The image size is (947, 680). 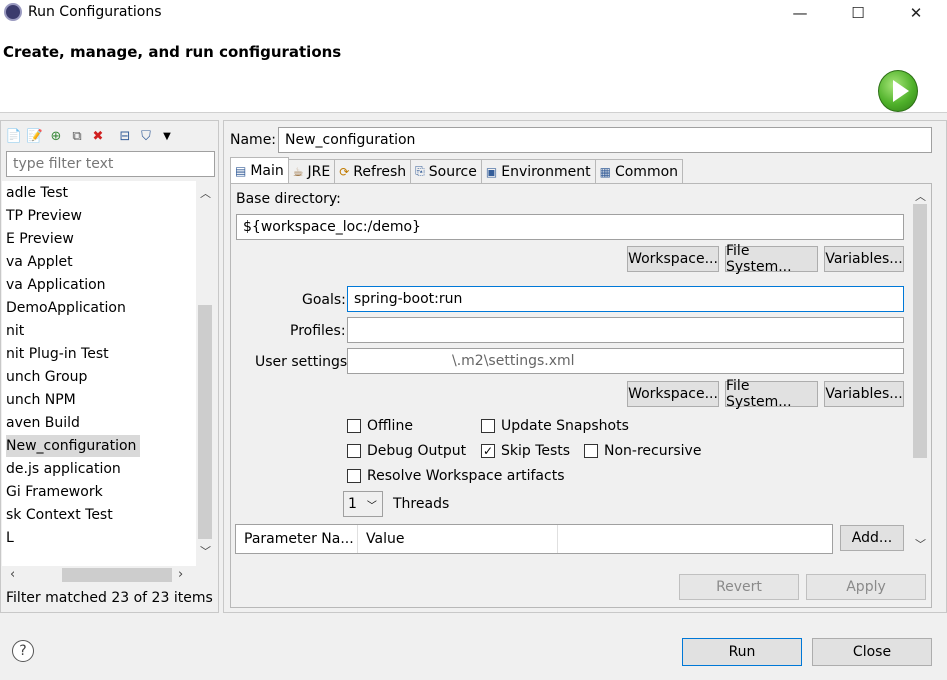 What do you see at coordinates (14, 136) in the screenshot?
I see `new-configuration-icon: 📄` at bounding box center [14, 136].